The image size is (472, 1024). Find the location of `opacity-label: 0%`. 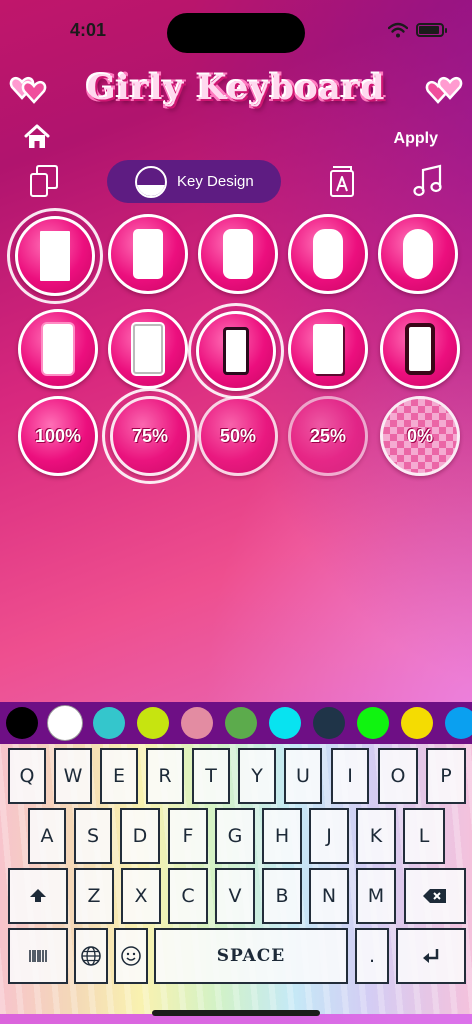

opacity-label: 0% is located at coordinates (419, 435).